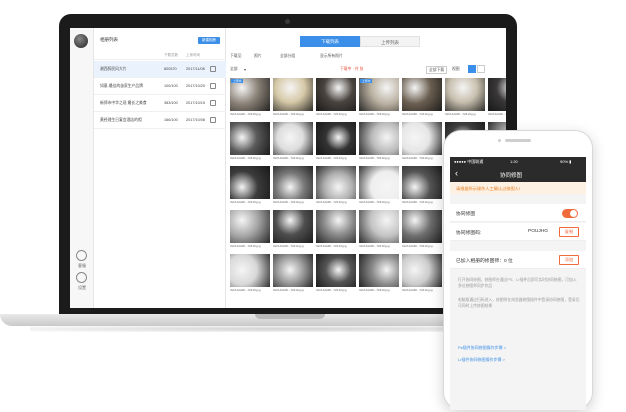  I want to click on grid-view-icon, so click(472, 69).